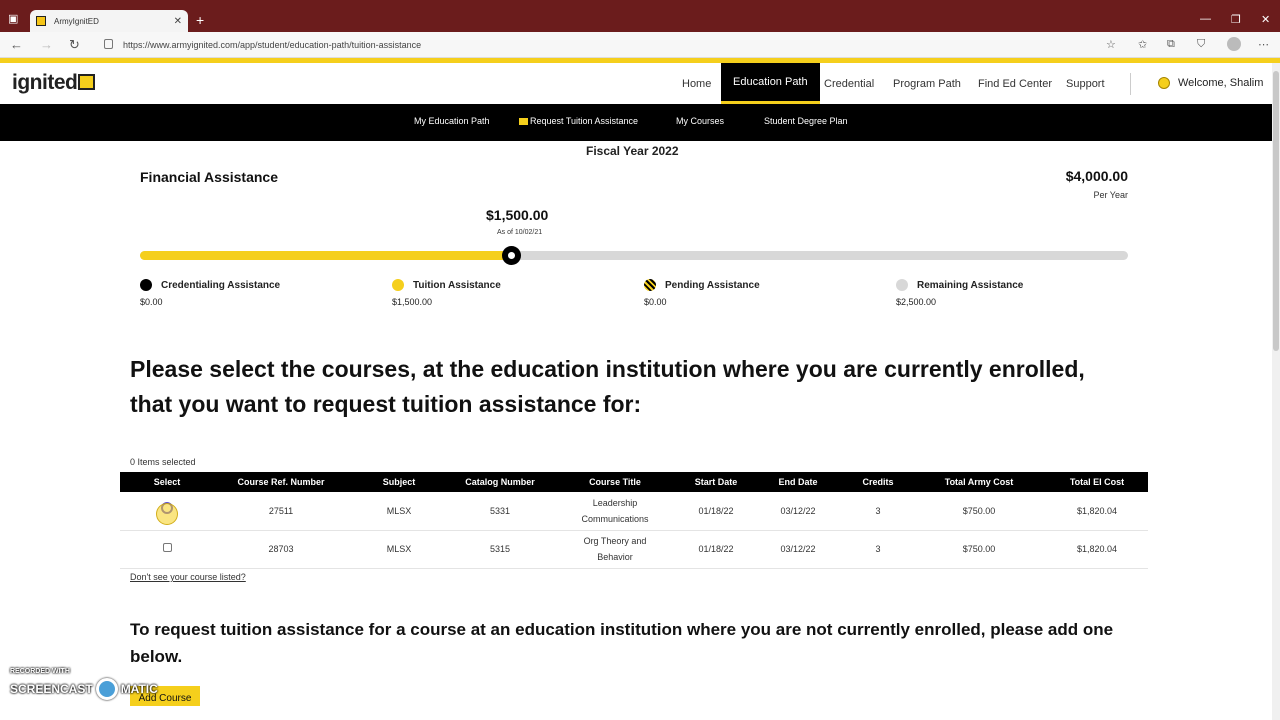 The height and width of the screenshot is (720, 1280). I want to click on tab-title: ArmyIgnitED, so click(76, 21).